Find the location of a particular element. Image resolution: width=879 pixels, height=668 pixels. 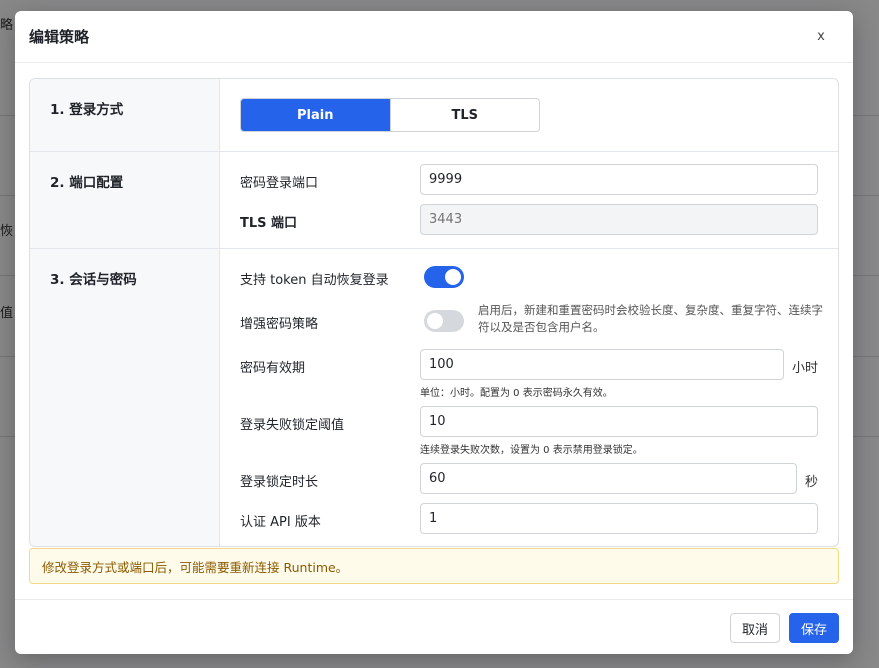

save-button: 保存 is located at coordinates (814, 628).